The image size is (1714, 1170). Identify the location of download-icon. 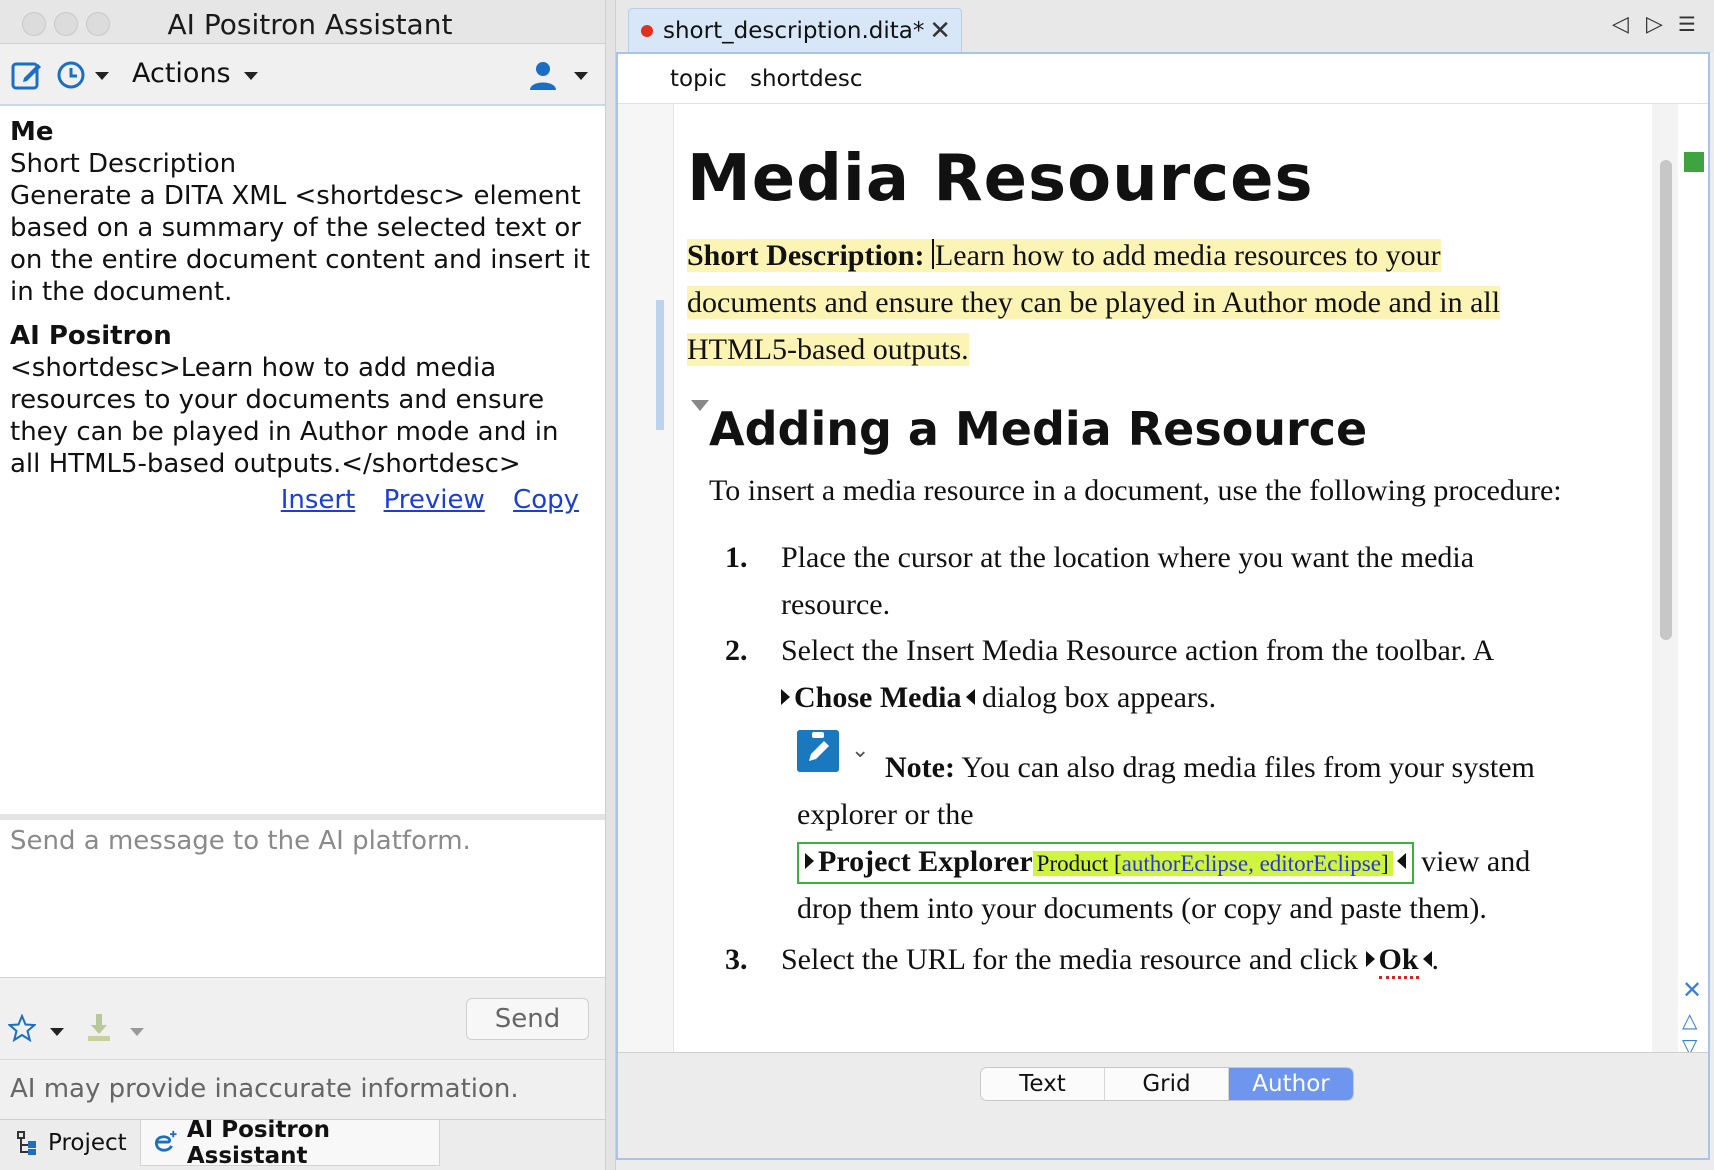
(99, 1027).